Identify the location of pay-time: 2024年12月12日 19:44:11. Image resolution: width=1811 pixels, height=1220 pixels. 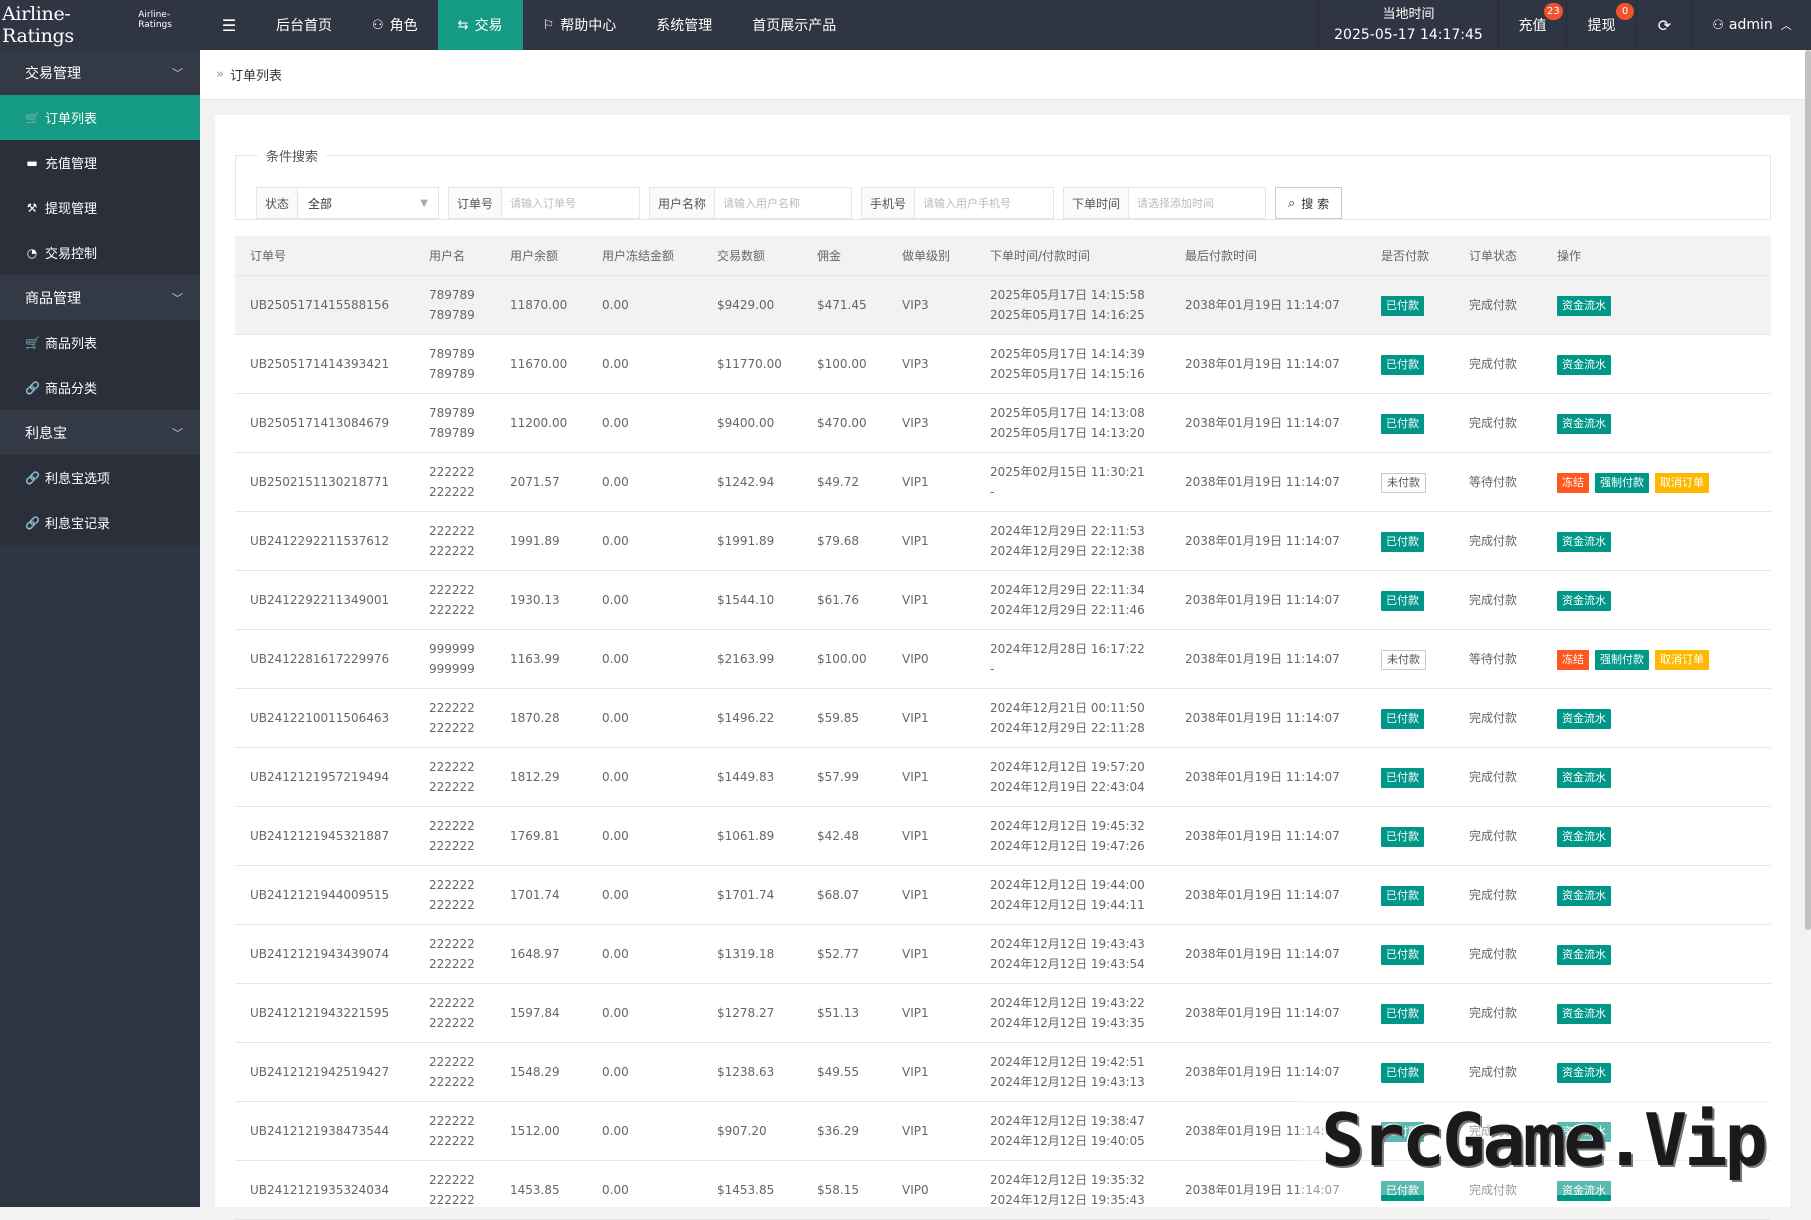
(1067, 905).